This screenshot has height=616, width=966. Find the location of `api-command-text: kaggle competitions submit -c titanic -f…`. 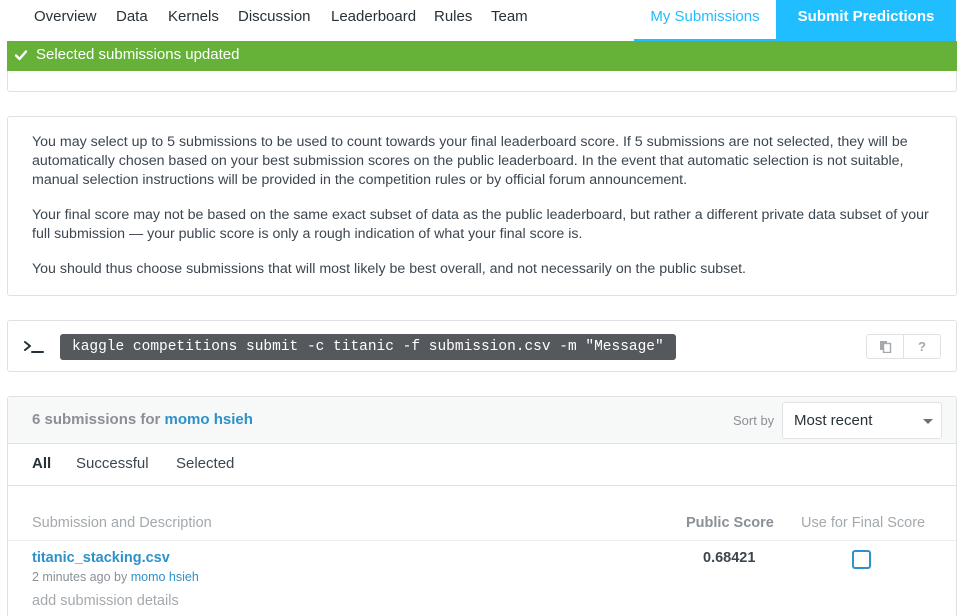

api-command-text: kaggle competitions submit -c titanic -f… is located at coordinates (368, 347).